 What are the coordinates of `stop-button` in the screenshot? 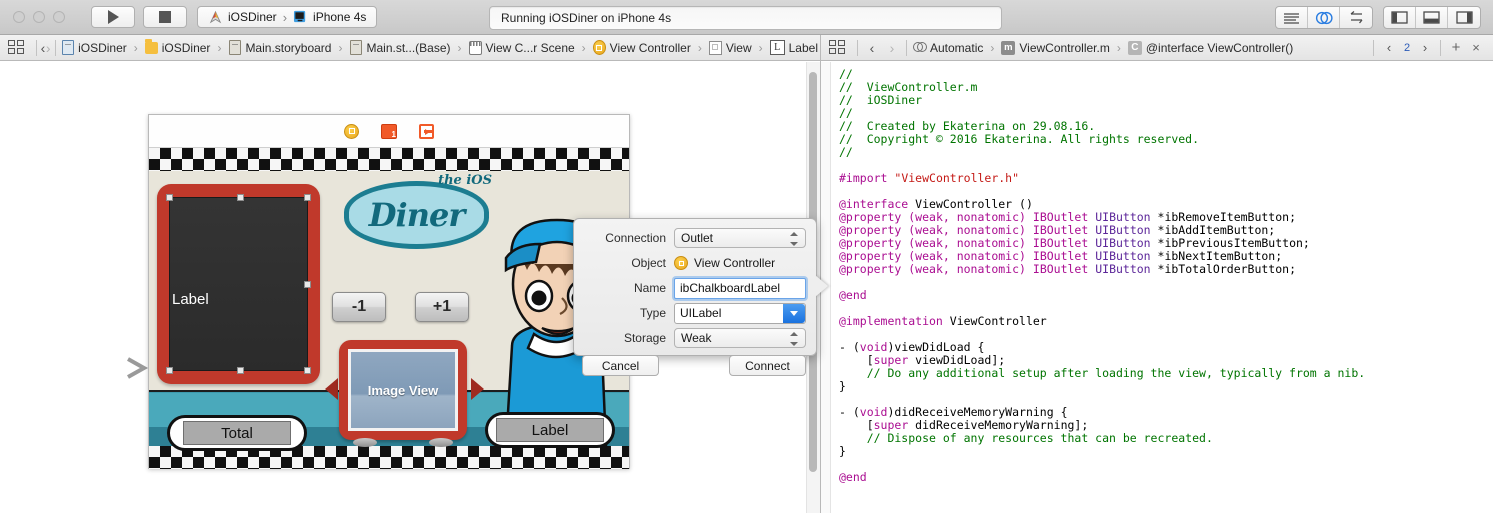 It's located at (165, 17).